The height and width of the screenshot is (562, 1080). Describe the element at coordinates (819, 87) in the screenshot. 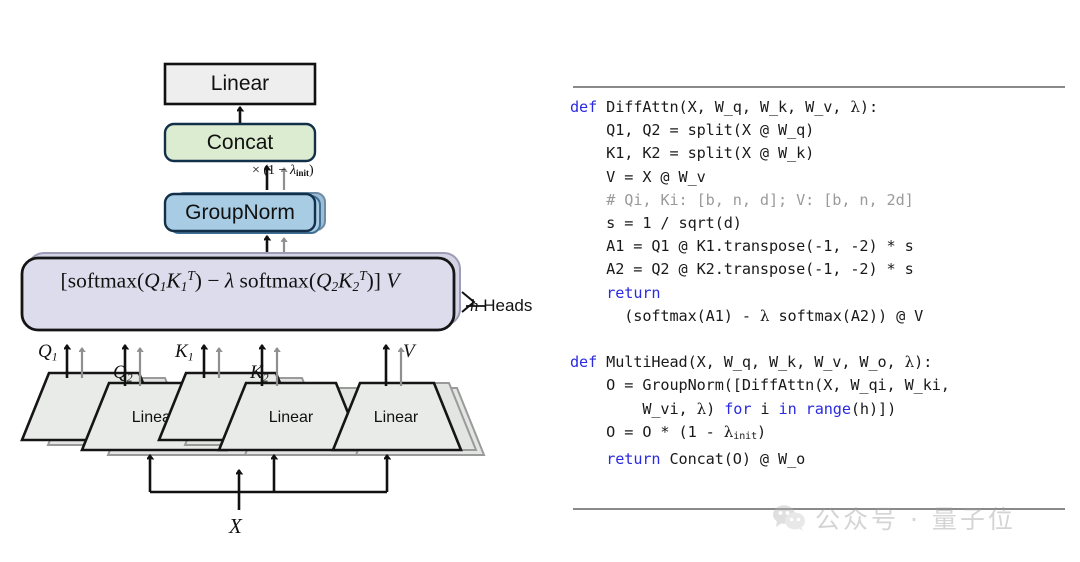

I see `code-rule-top` at that location.